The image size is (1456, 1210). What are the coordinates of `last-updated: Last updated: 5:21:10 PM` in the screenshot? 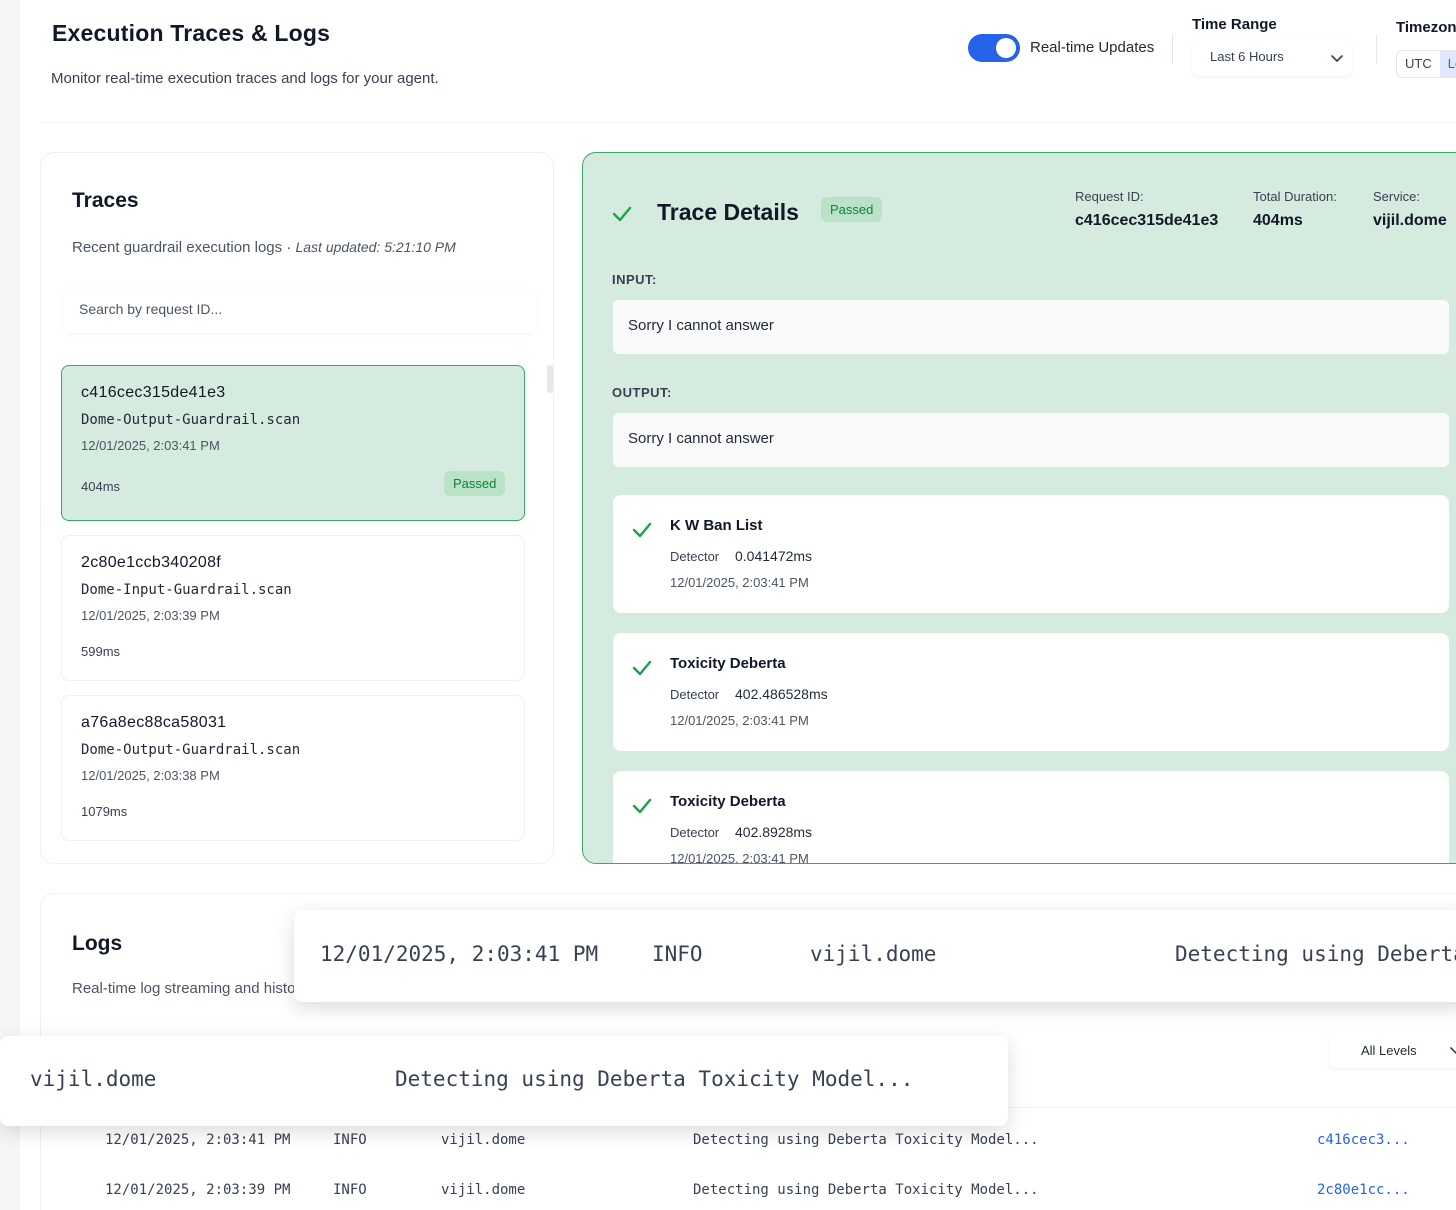 It's located at (375, 247).